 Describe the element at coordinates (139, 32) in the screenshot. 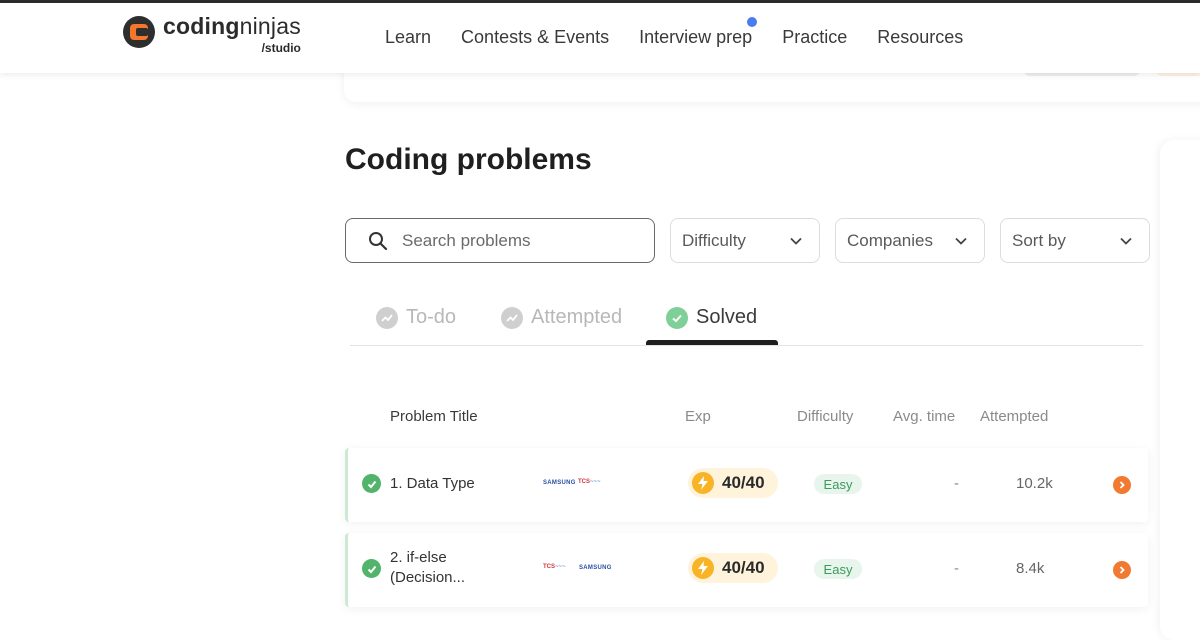

I see `logo-icon` at that location.